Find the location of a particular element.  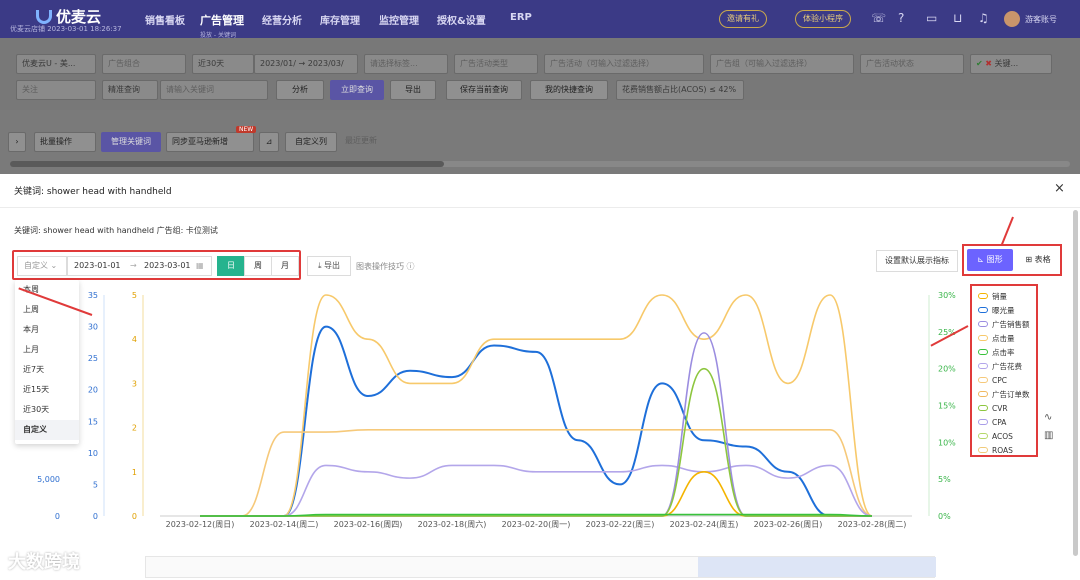

date-option: 近15天 is located at coordinates (47, 390).